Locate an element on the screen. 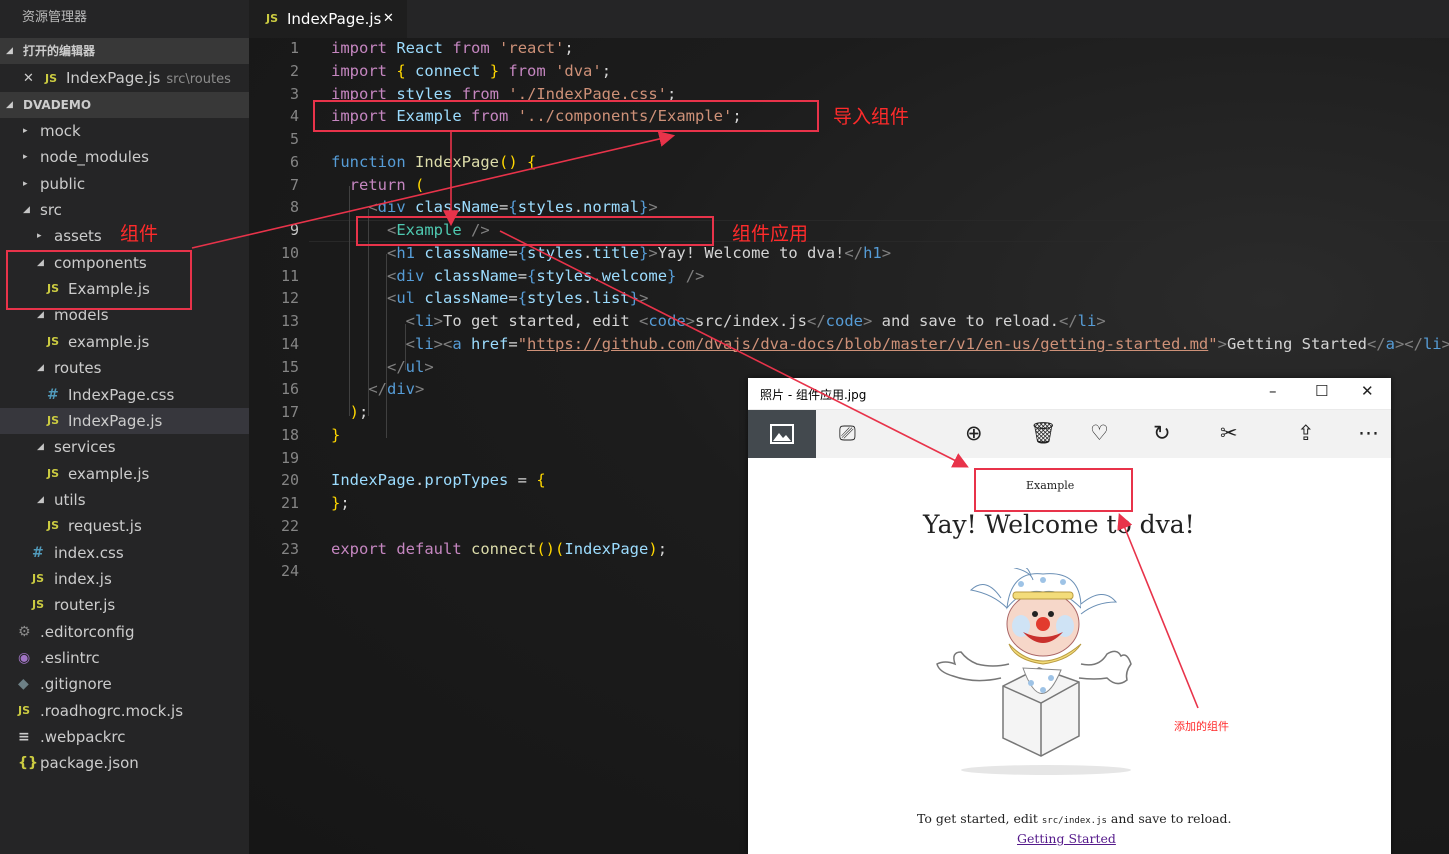 The width and height of the screenshot is (1449, 854). tree-item: ⚙ .editorconfig is located at coordinates (124, 632).